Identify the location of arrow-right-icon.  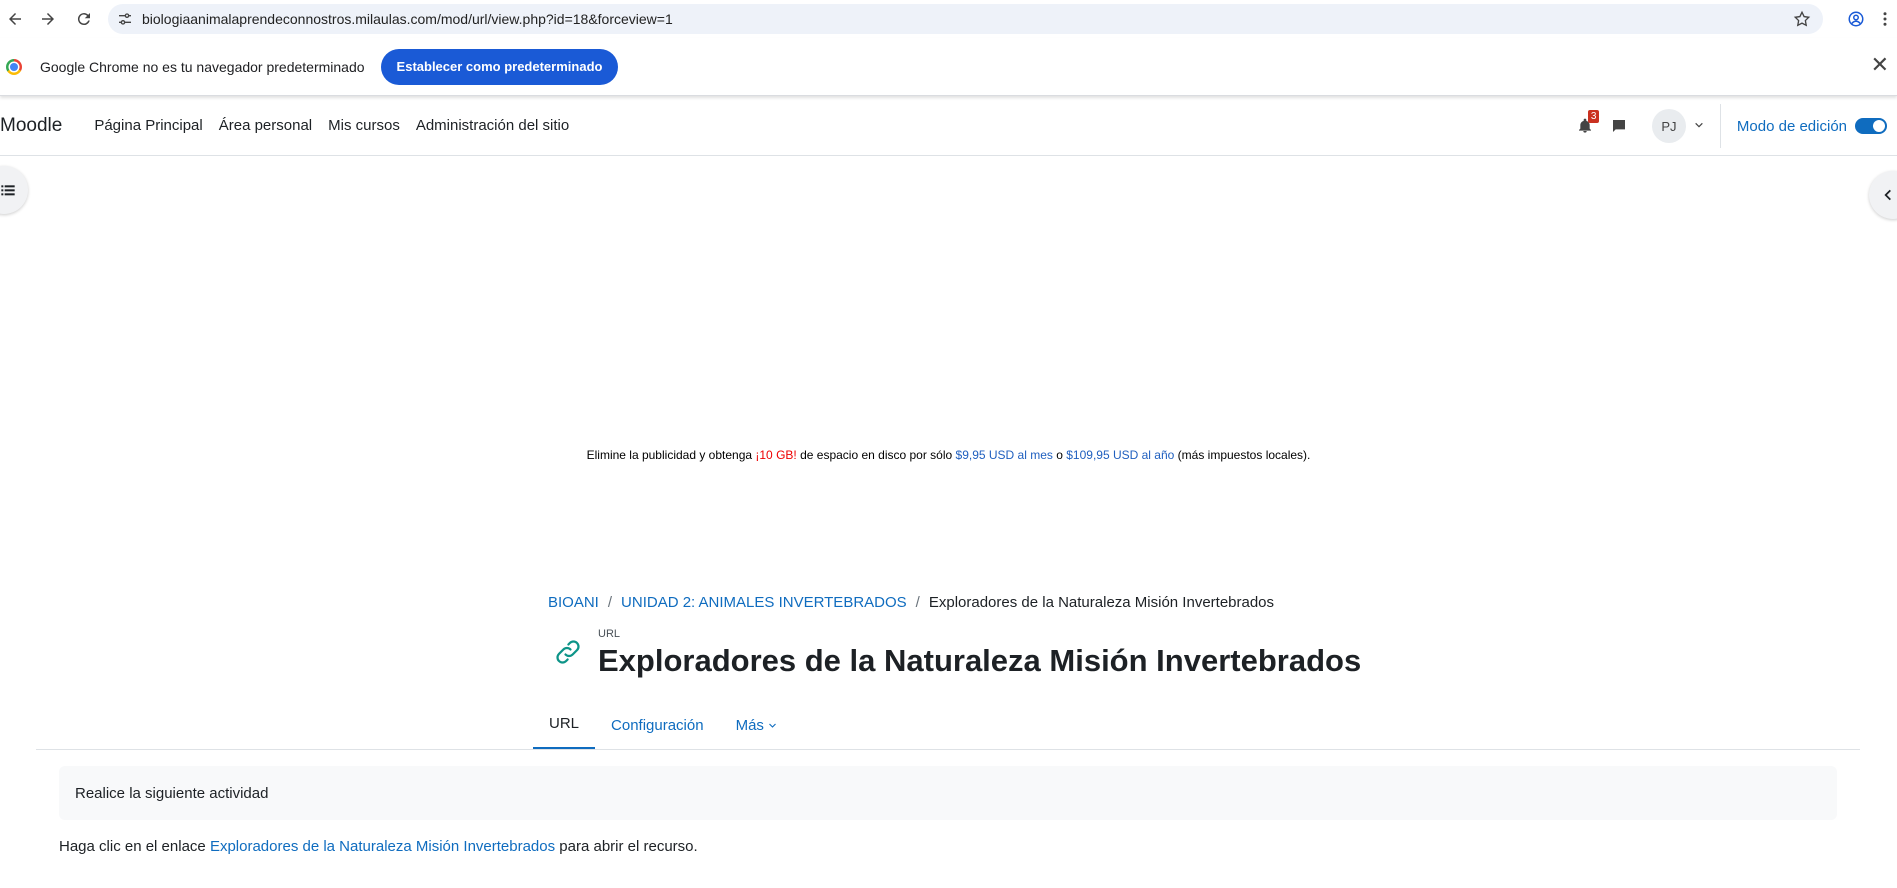
(48, 19).